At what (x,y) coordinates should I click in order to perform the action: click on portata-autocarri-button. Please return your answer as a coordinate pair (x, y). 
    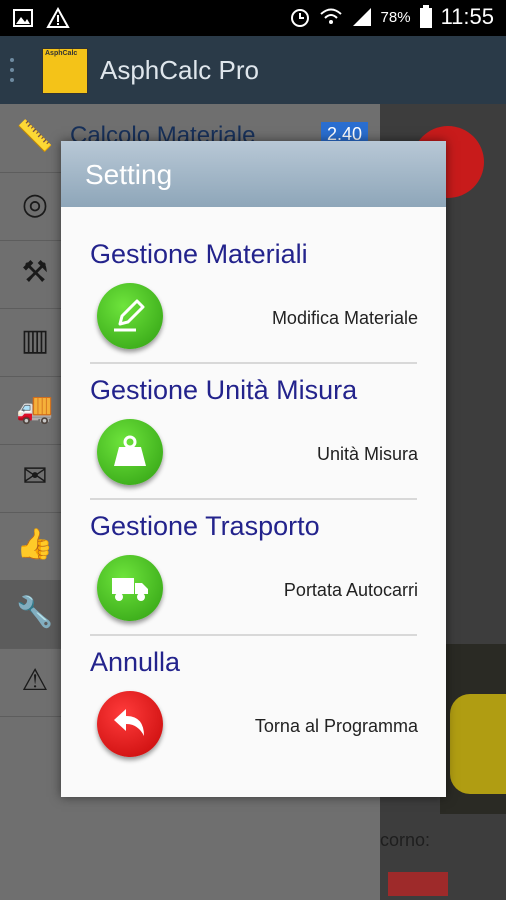
    Looking at the image, I should click on (130, 588).